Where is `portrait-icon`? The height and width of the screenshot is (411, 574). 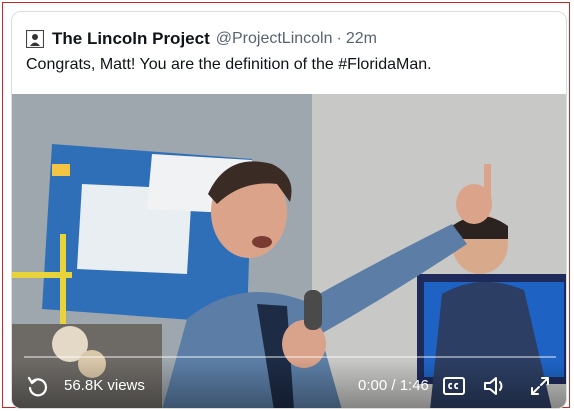 portrait-icon is located at coordinates (35, 39).